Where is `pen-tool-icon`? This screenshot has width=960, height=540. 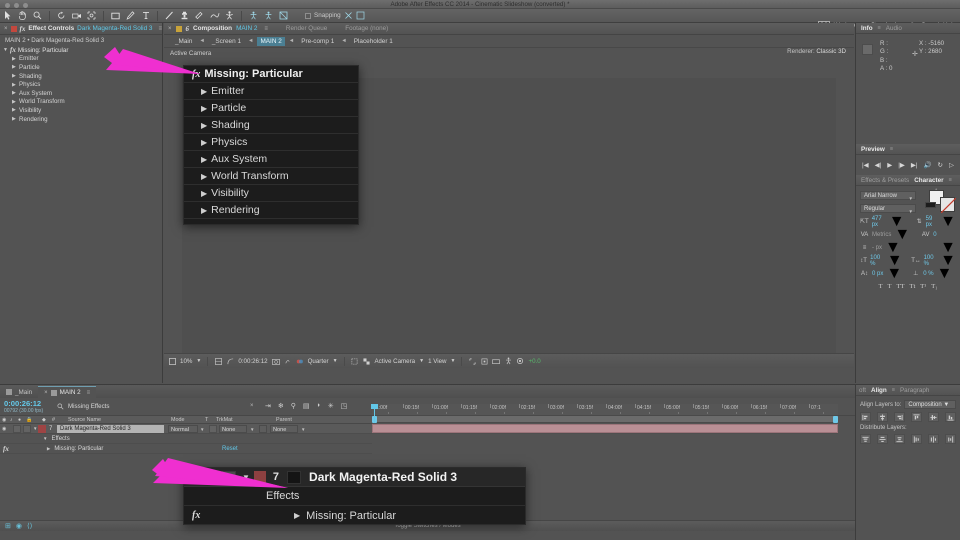
pen-tool-icon is located at coordinates (130, 15).